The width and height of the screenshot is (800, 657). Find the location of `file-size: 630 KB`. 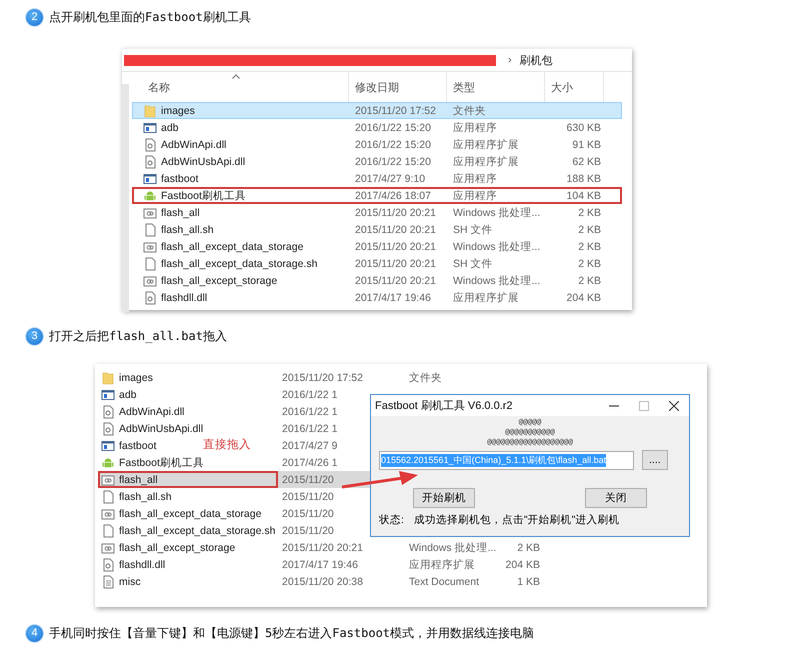

file-size: 630 KB is located at coordinates (583, 128).